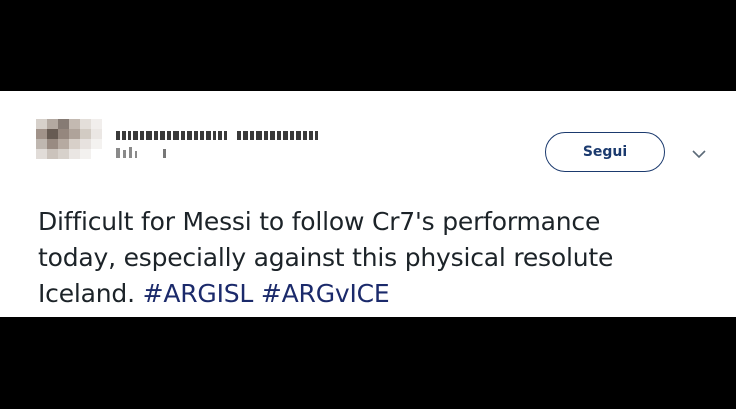 The image size is (736, 409). I want to click on chevron-down-icon, so click(699, 154).